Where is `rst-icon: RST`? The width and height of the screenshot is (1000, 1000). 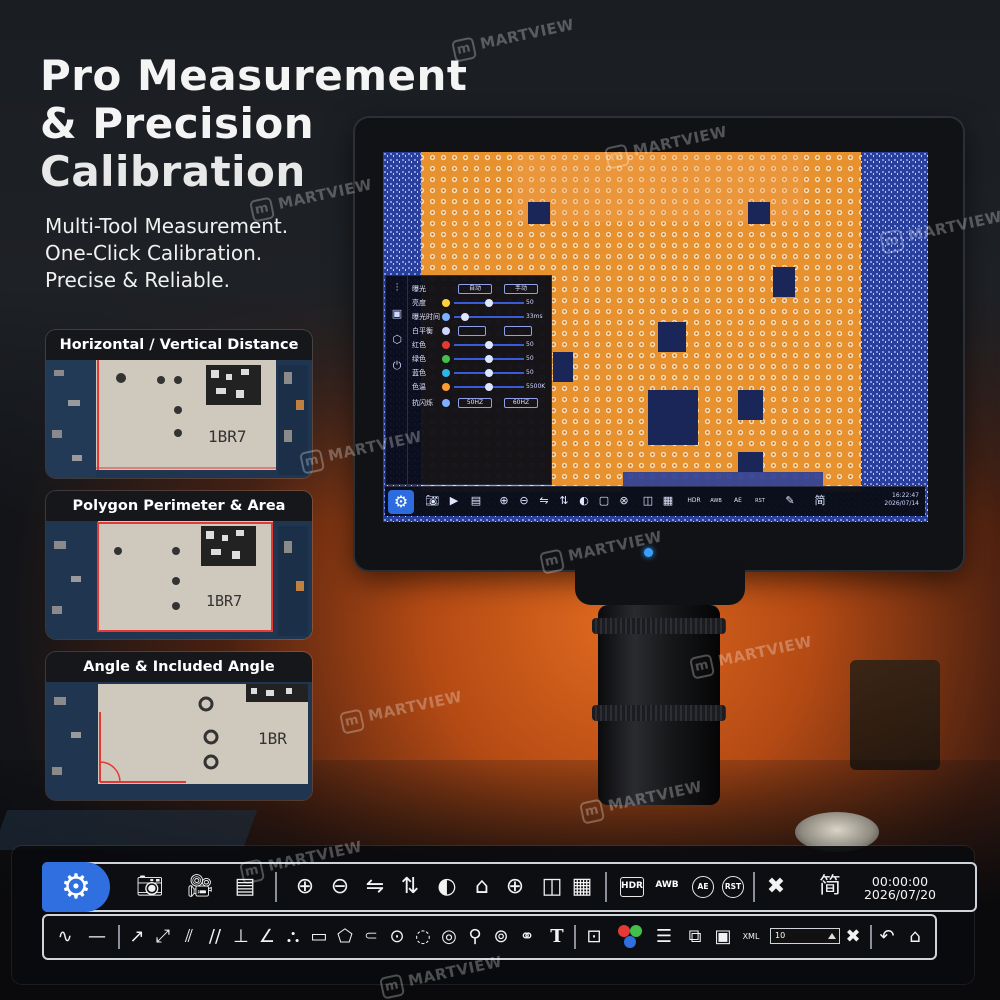 rst-icon: RST is located at coordinates (760, 501).